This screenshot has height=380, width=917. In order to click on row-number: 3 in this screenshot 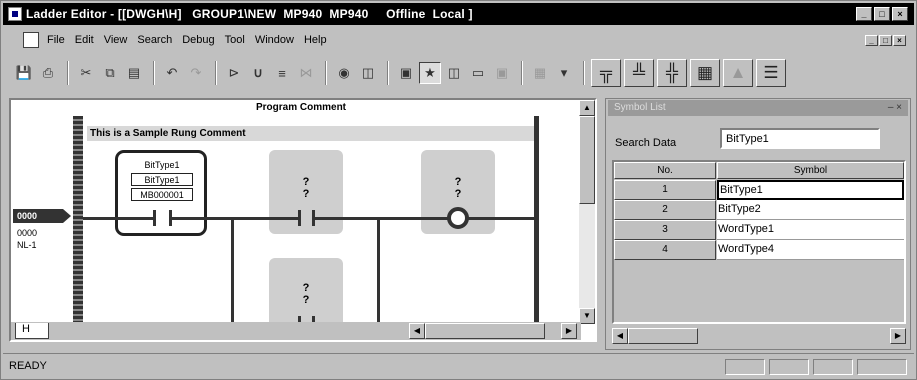, I will do `click(665, 230)`.